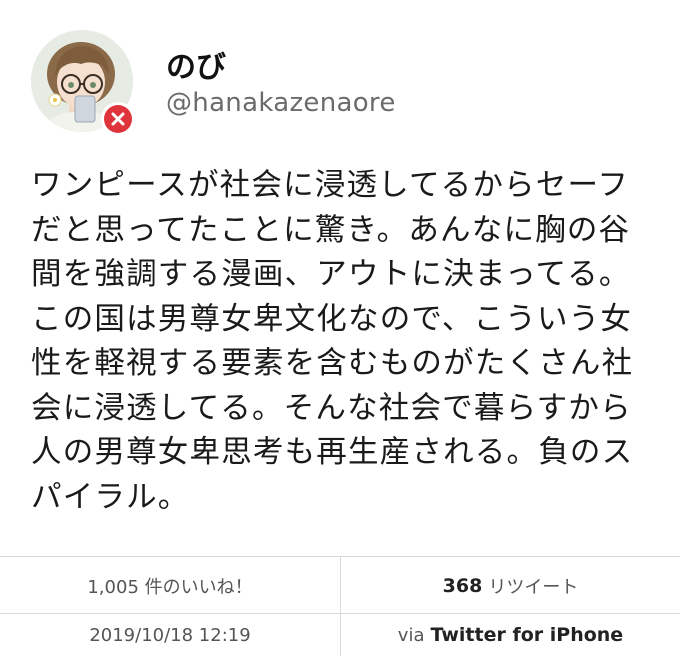  I want to click on via-prefix: via, so click(411, 635).